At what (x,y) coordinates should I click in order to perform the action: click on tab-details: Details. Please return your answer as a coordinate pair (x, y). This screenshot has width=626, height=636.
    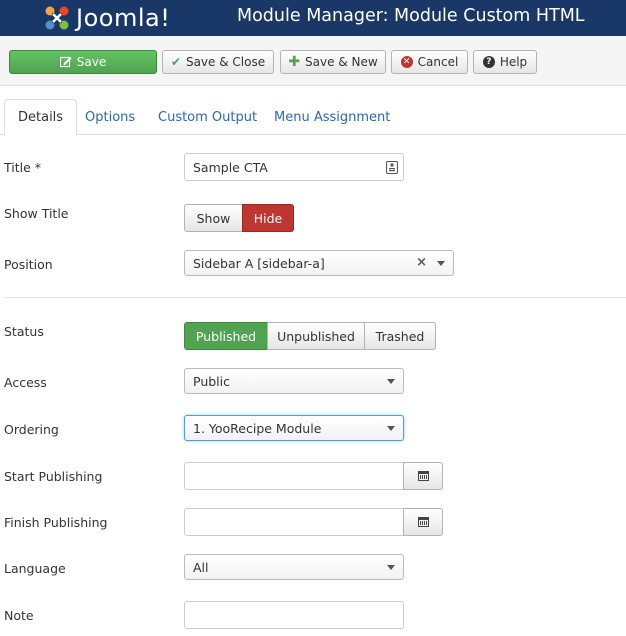
    Looking at the image, I should click on (41, 117).